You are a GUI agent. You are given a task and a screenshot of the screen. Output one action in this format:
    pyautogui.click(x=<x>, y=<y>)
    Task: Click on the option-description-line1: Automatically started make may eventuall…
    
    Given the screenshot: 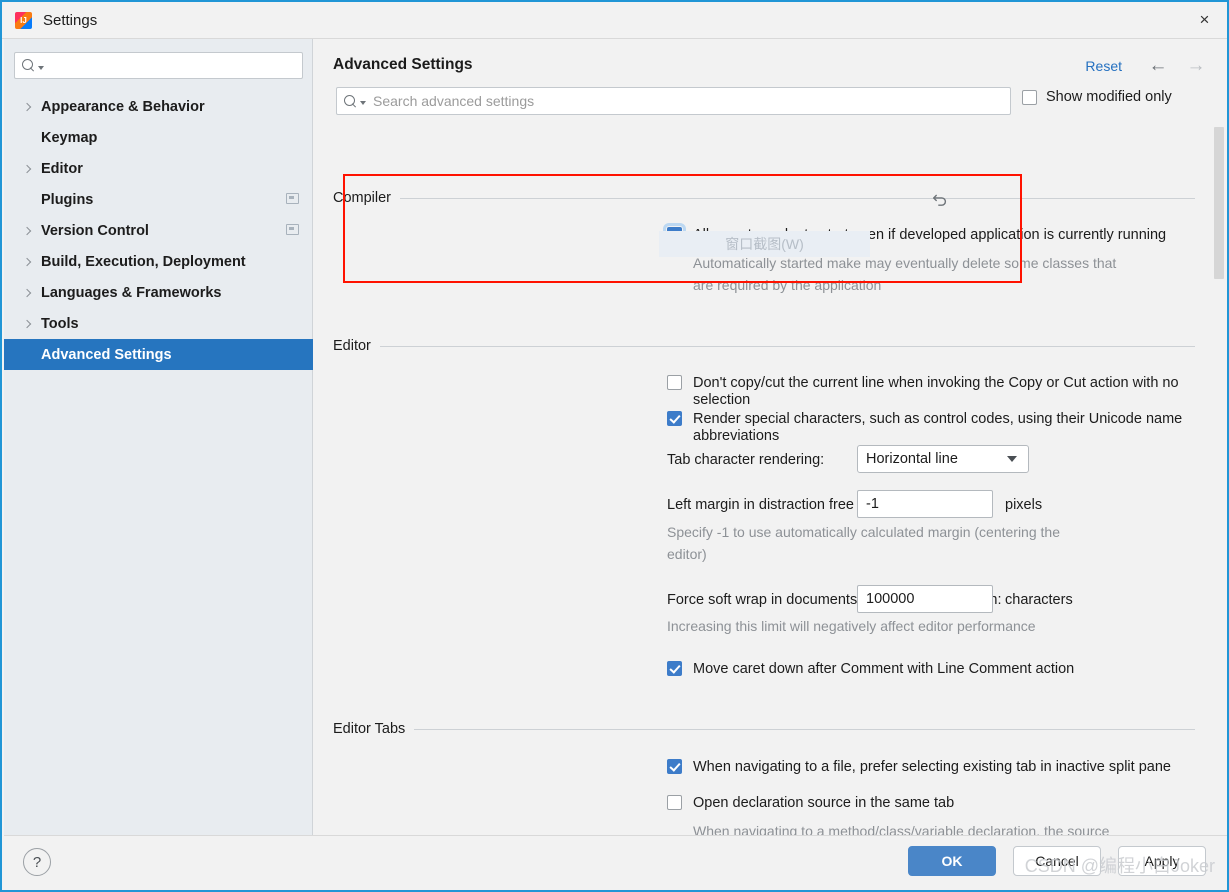 What is the action you would take?
    pyautogui.click(x=905, y=263)
    